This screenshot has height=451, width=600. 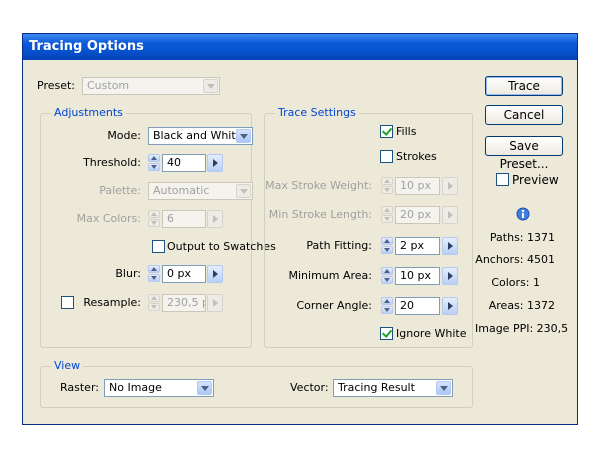 I want to click on preset-value: Custom, so click(x=108, y=85).